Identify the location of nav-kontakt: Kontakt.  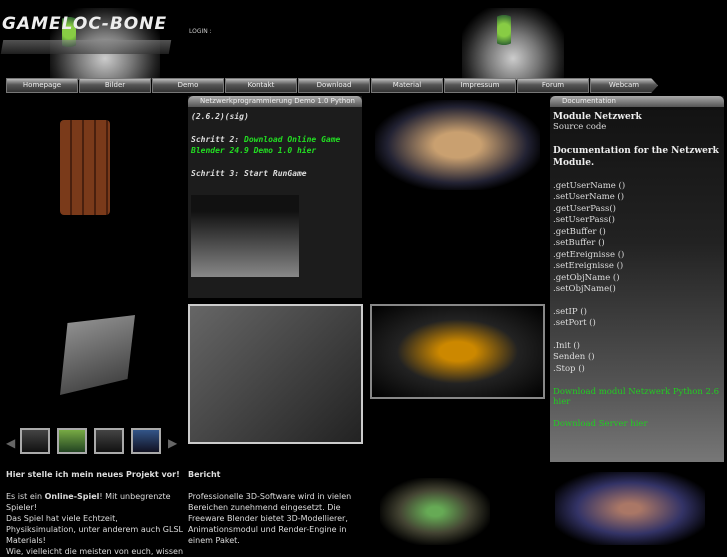
(261, 85).